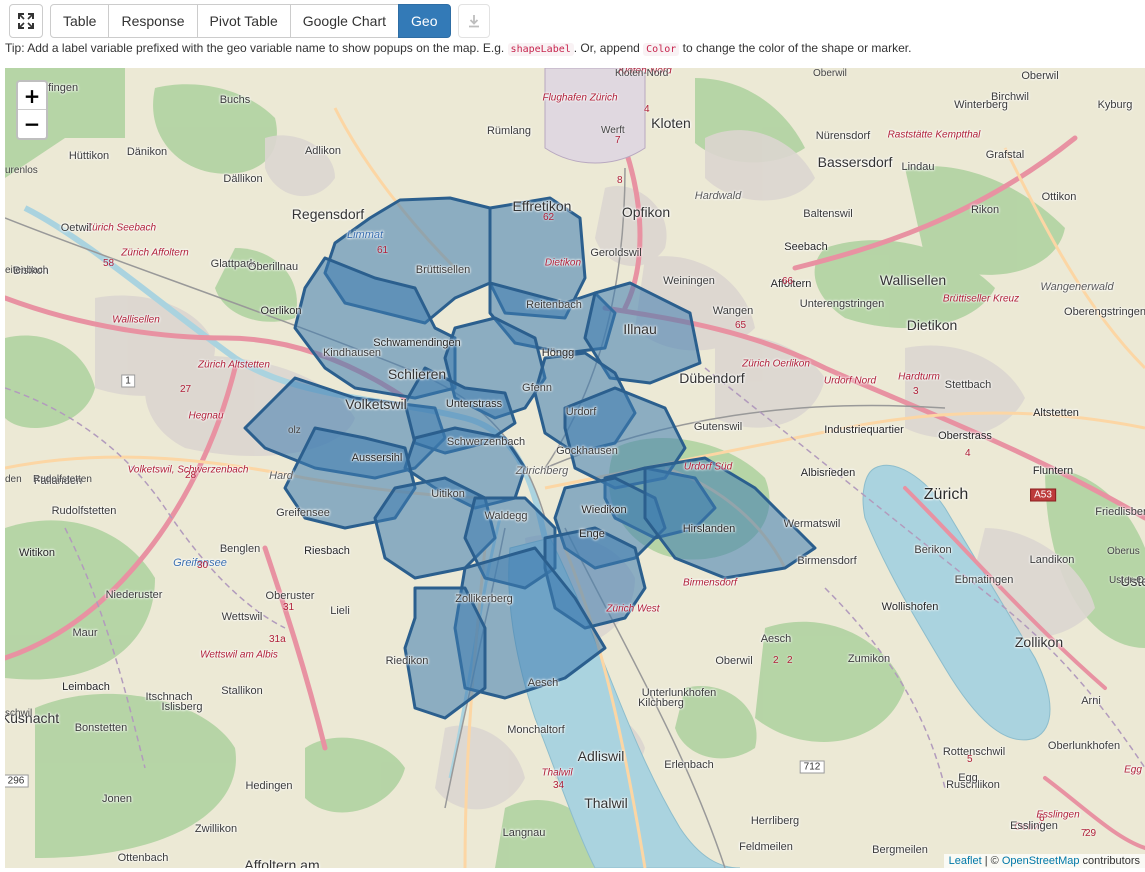 The image size is (1145, 872). What do you see at coordinates (240, 549) in the screenshot?
I see `place-label: Benglen` at bounding box center [240, 549].